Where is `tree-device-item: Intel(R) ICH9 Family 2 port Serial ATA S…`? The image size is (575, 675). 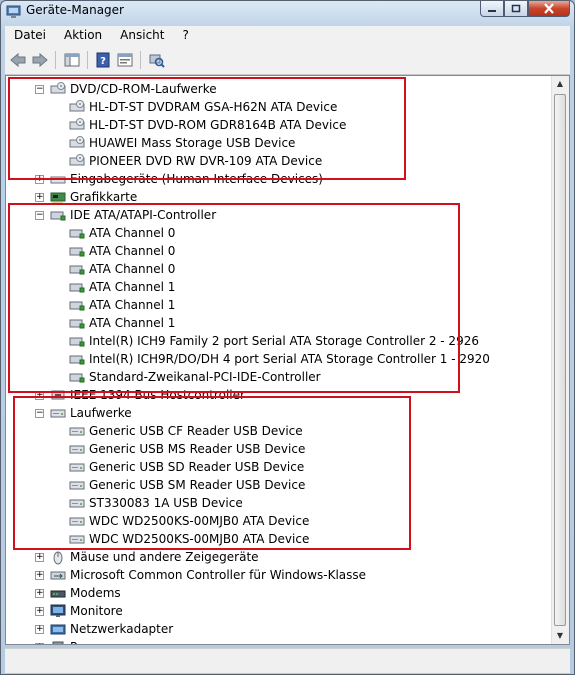
tree-device-item: Intel(R) ICH9 Family 2 port Serial ATA S… is located at coordinates (274, 341).